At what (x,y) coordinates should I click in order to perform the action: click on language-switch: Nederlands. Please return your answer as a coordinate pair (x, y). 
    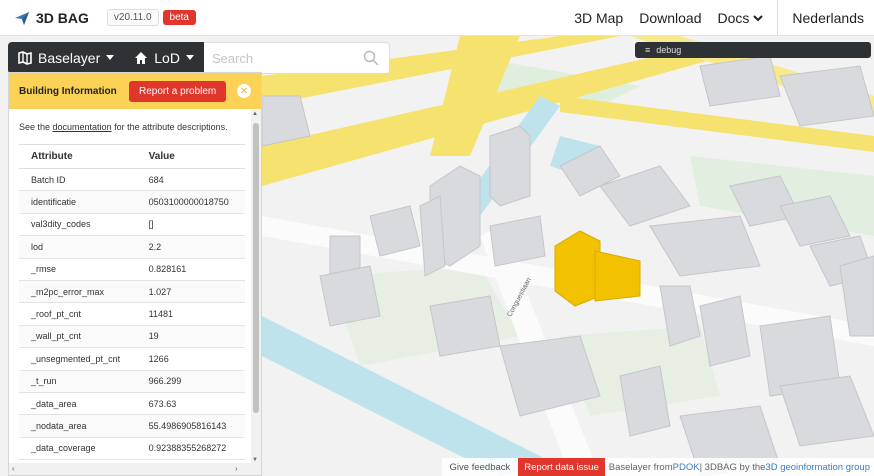
    Looking at the image, I should click on (825, 18).